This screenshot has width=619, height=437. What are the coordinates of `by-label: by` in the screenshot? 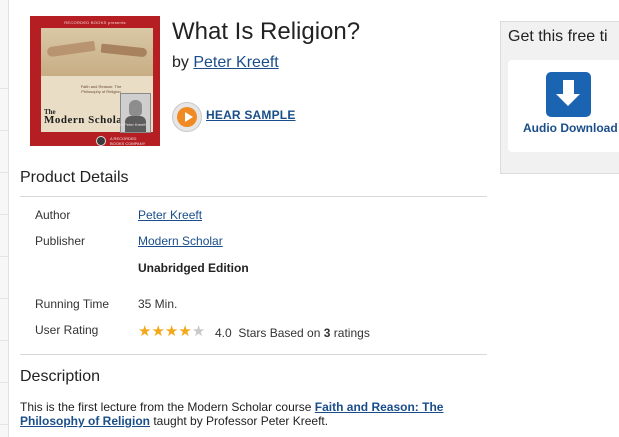 It's located at (180, 62).